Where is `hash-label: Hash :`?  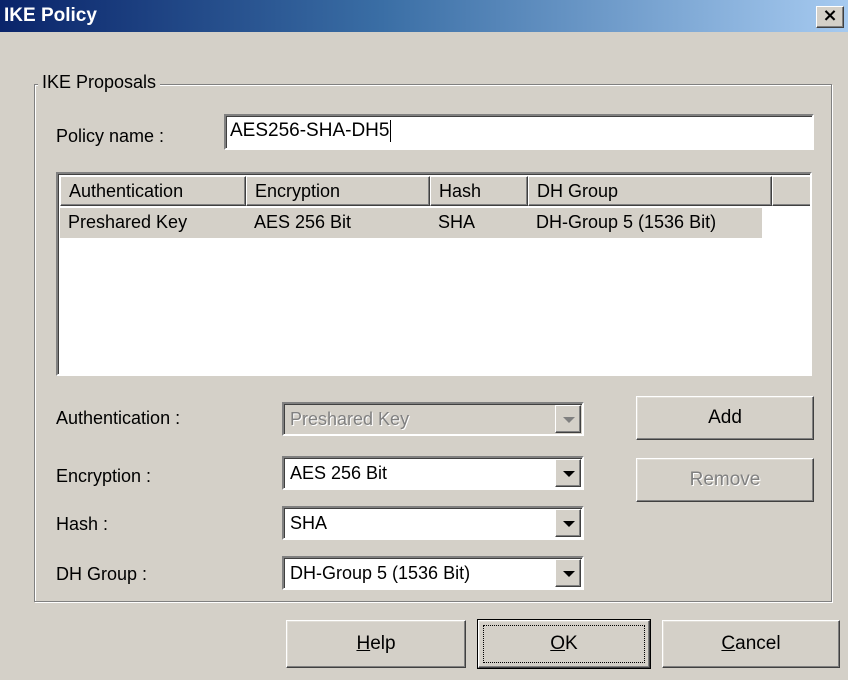 hash-label: Hash : is located at coordinates (82, 524).